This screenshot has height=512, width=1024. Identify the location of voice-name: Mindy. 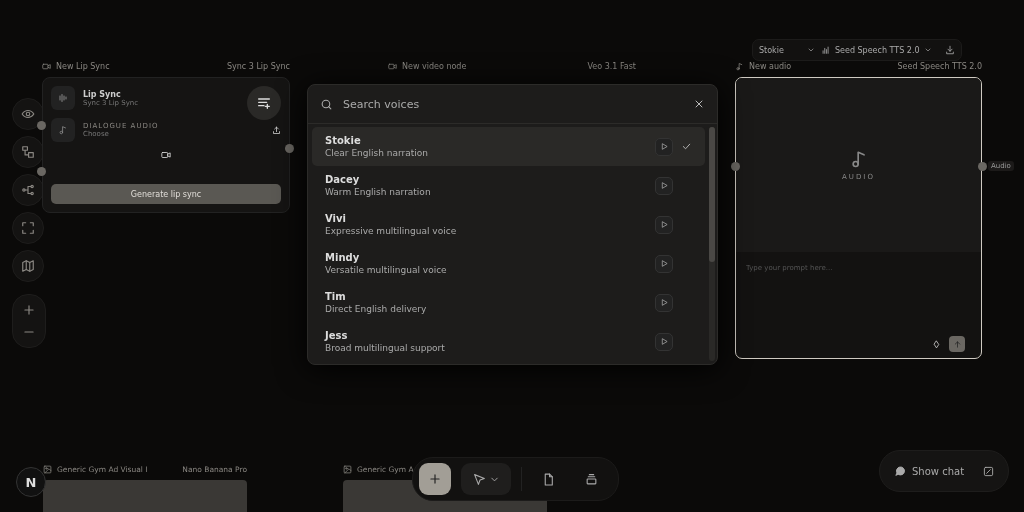
(343, 257).